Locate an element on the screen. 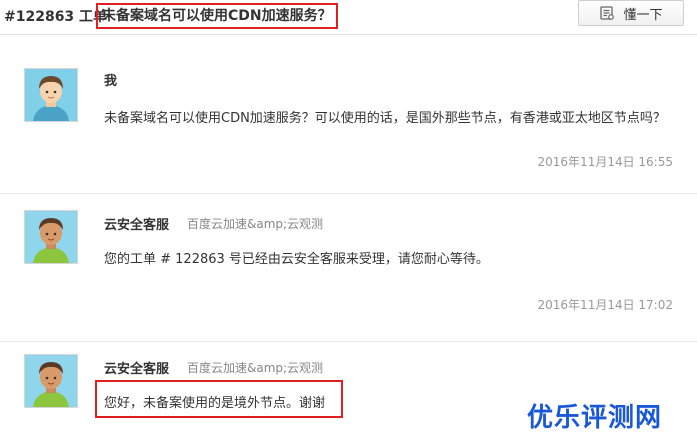 This screenshot has width=697, height=441. help-doc-icon is located at coordinates (607, 13).